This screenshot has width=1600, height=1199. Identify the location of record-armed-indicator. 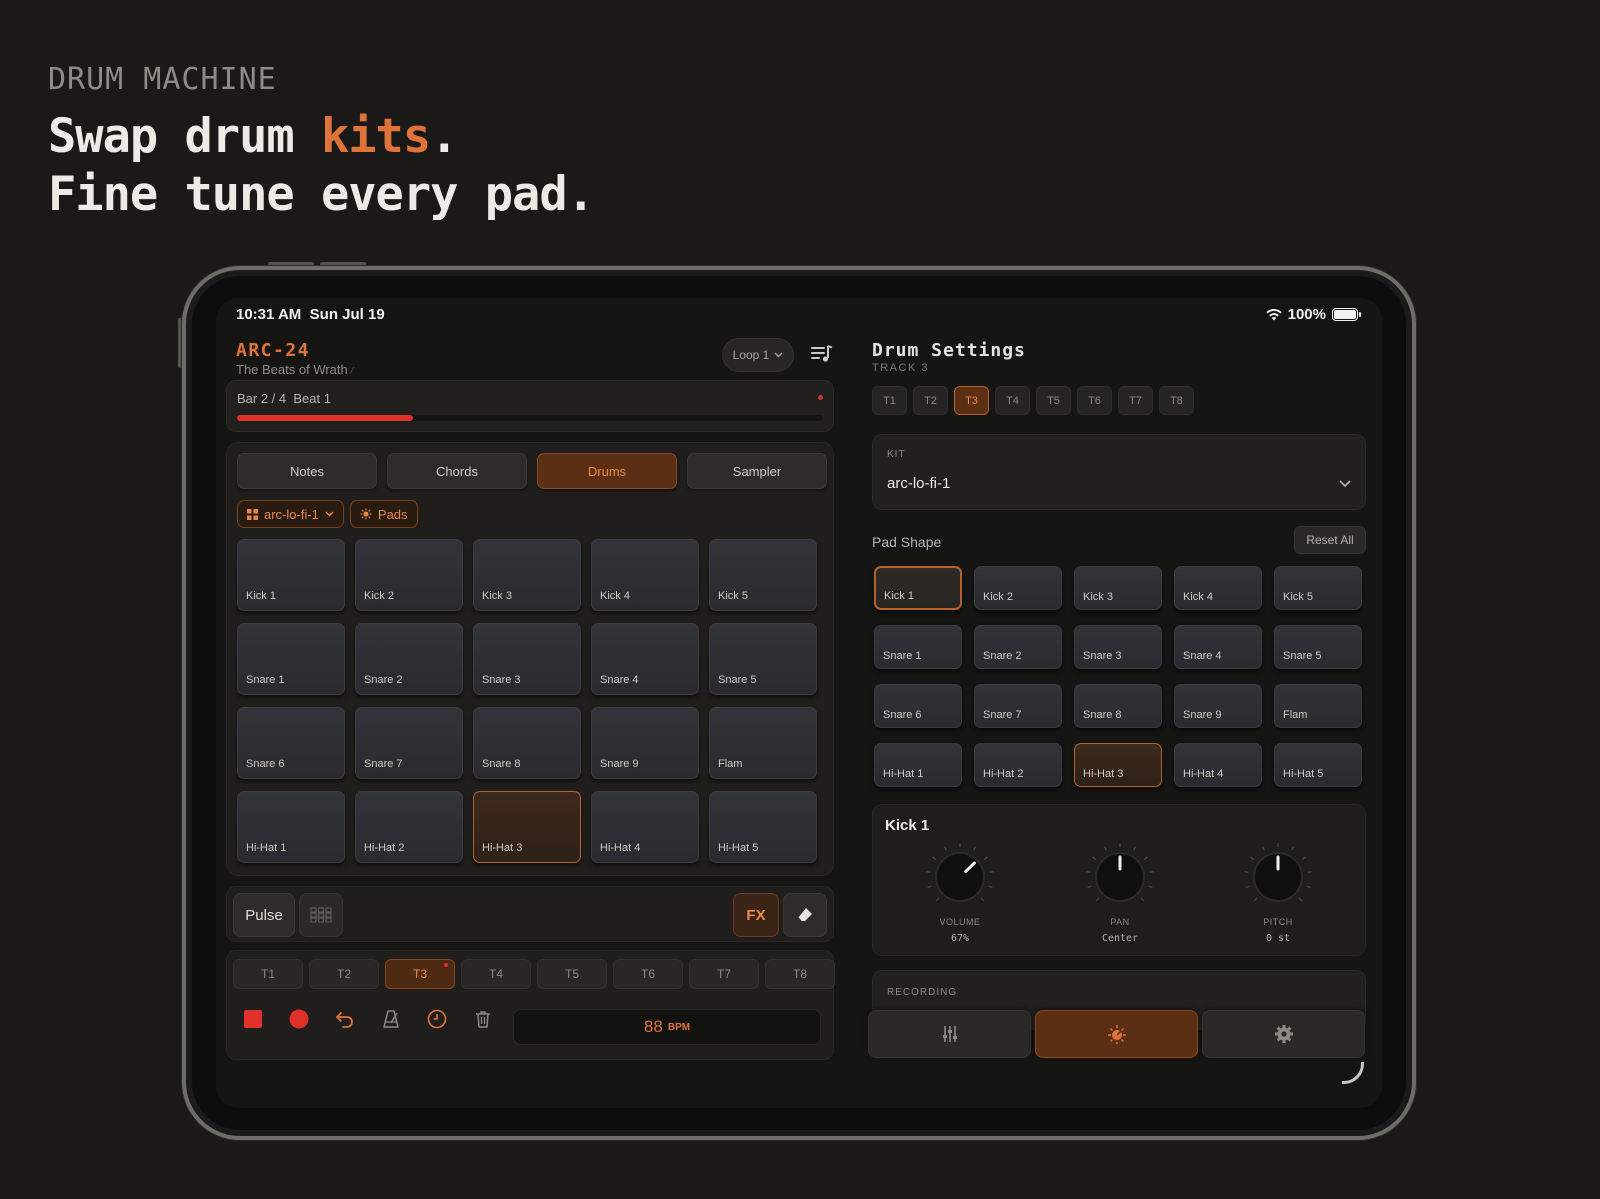
(446, 965).